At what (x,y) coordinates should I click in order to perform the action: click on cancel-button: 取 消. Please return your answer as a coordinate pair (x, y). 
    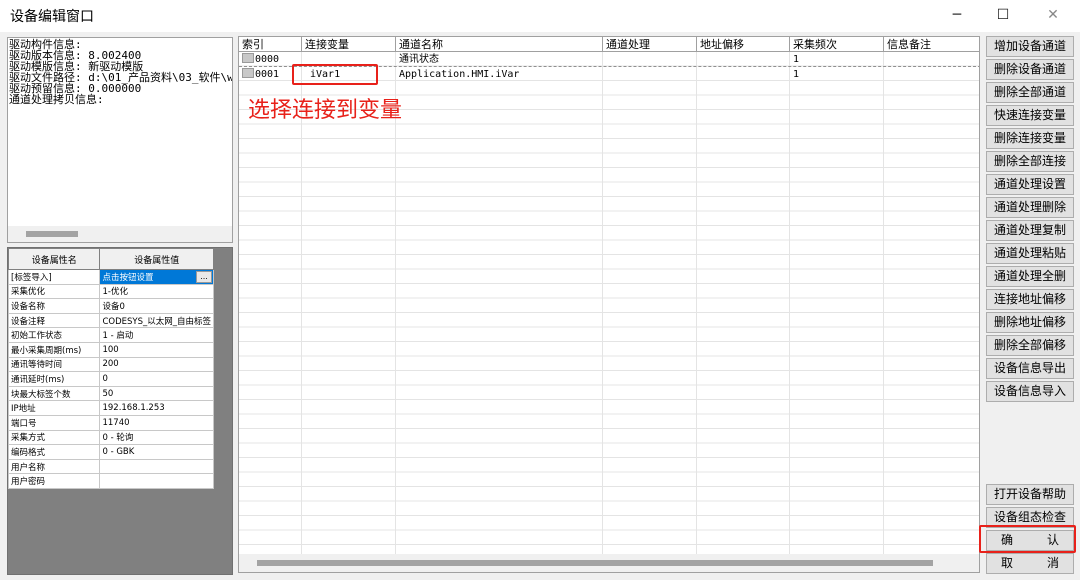
    Looking at the image, I should click on (1030, 563).